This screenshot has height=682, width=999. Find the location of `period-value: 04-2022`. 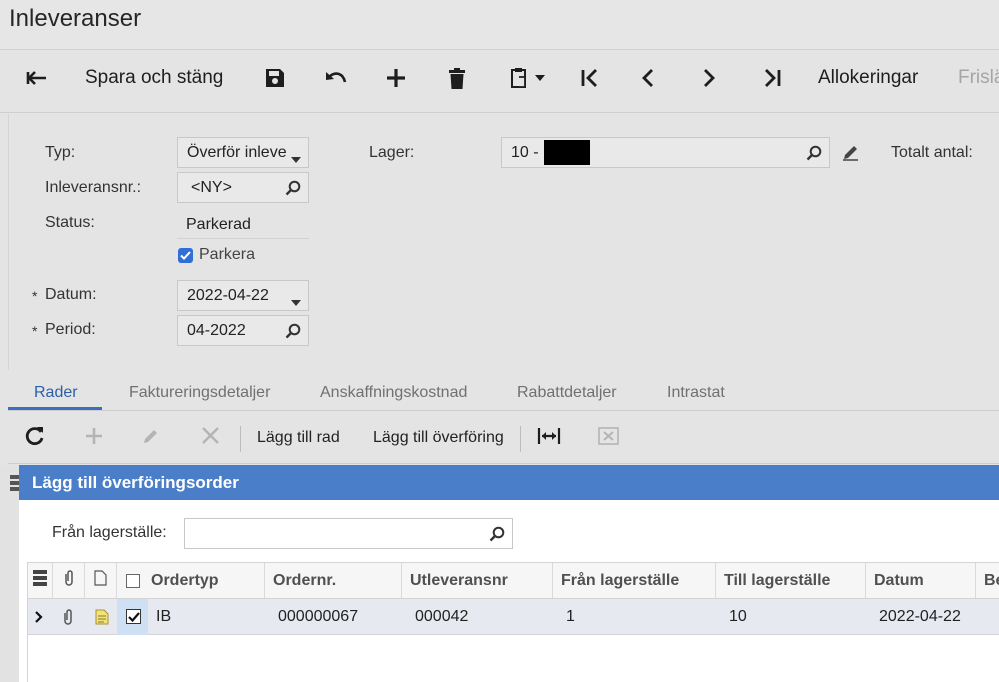

period-value: 04-2022 is located at coordinates (216, 330).